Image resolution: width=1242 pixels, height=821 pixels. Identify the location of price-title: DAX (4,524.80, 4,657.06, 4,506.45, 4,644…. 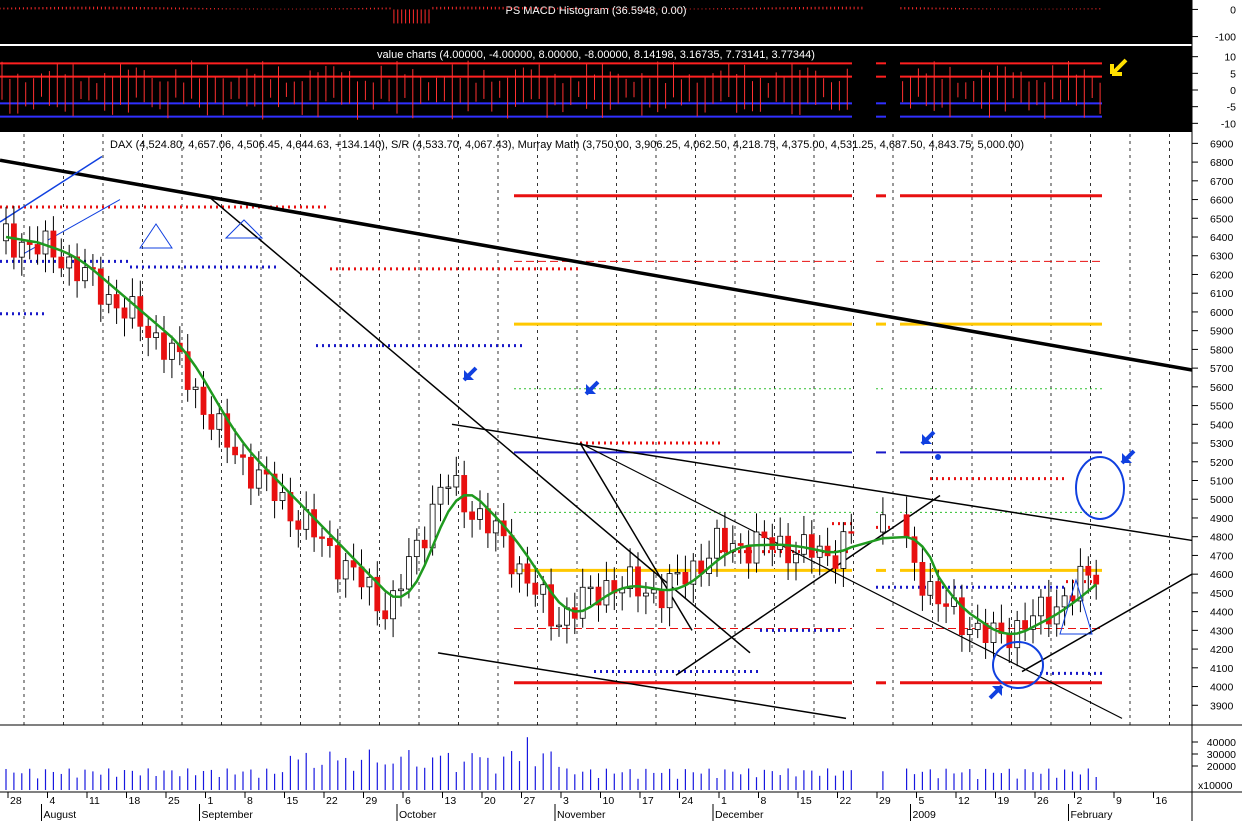
(567, 145).